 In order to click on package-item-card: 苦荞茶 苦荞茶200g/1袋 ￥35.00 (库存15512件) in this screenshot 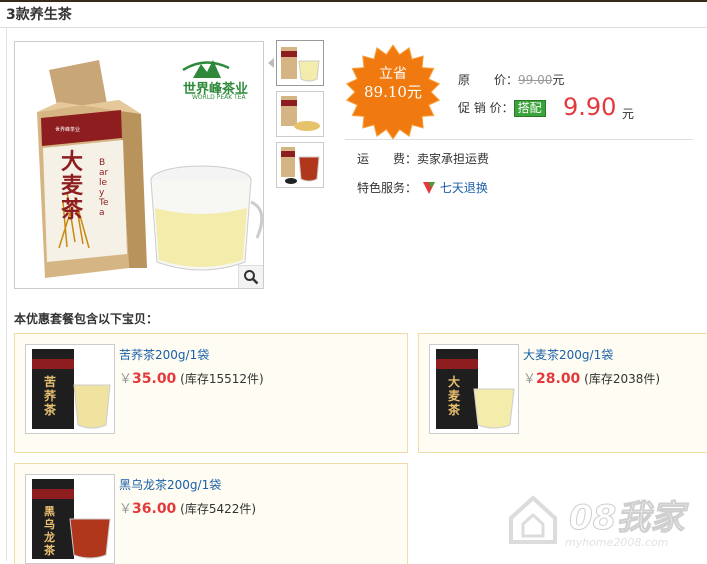, I will do `click(211, 393)`.